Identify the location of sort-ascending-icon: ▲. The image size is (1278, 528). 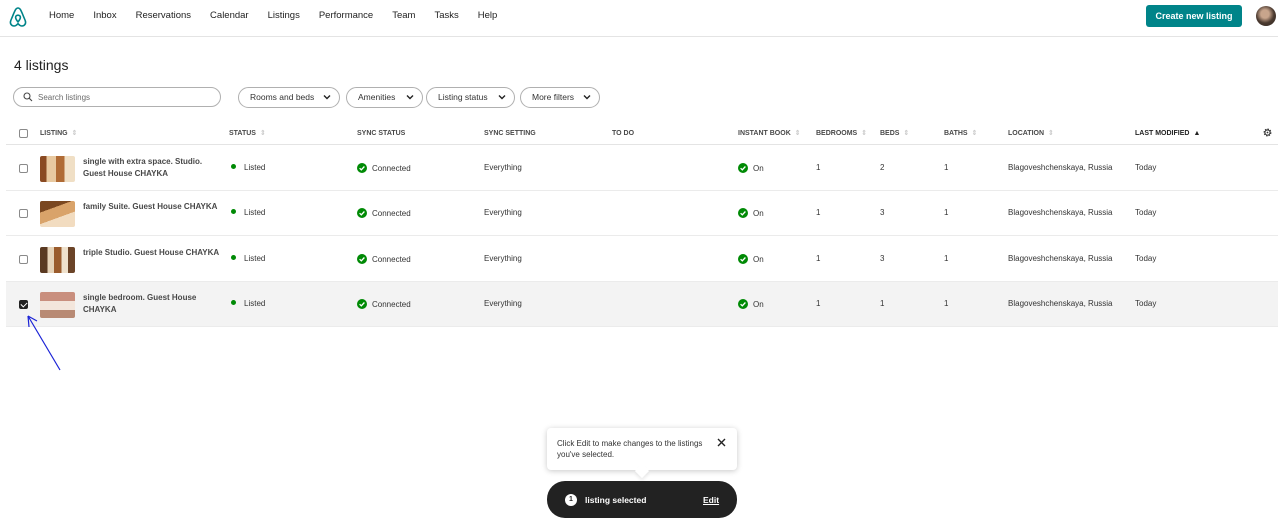
(1197, 133).